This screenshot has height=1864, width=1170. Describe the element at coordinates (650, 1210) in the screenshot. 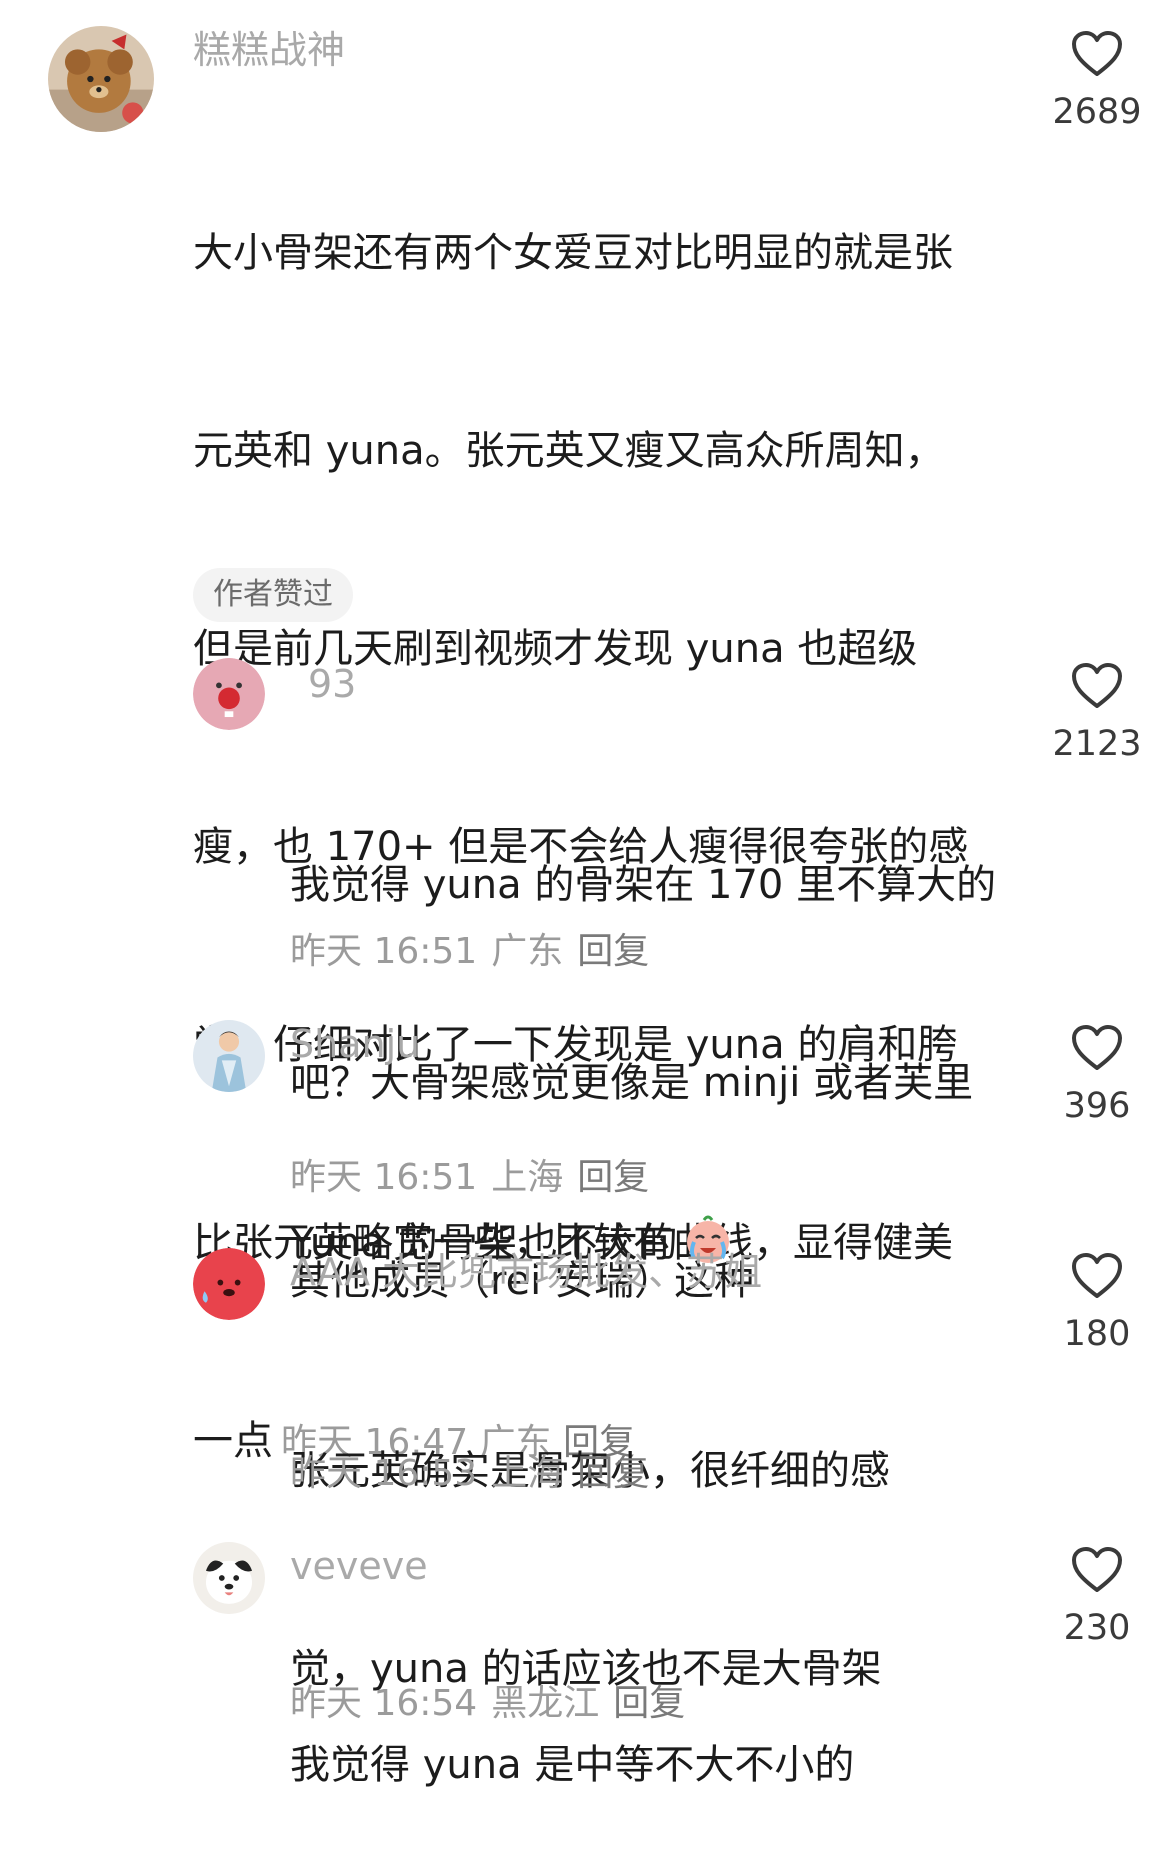

I see `comment-text: Yuna 的骨架也不大的` at that location.